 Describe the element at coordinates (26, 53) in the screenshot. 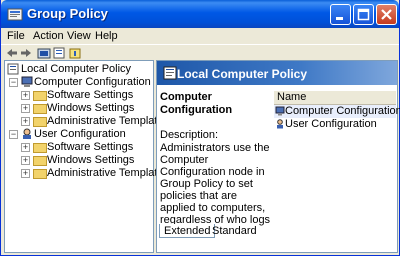

I see `forward-arrow-icon` at that location.